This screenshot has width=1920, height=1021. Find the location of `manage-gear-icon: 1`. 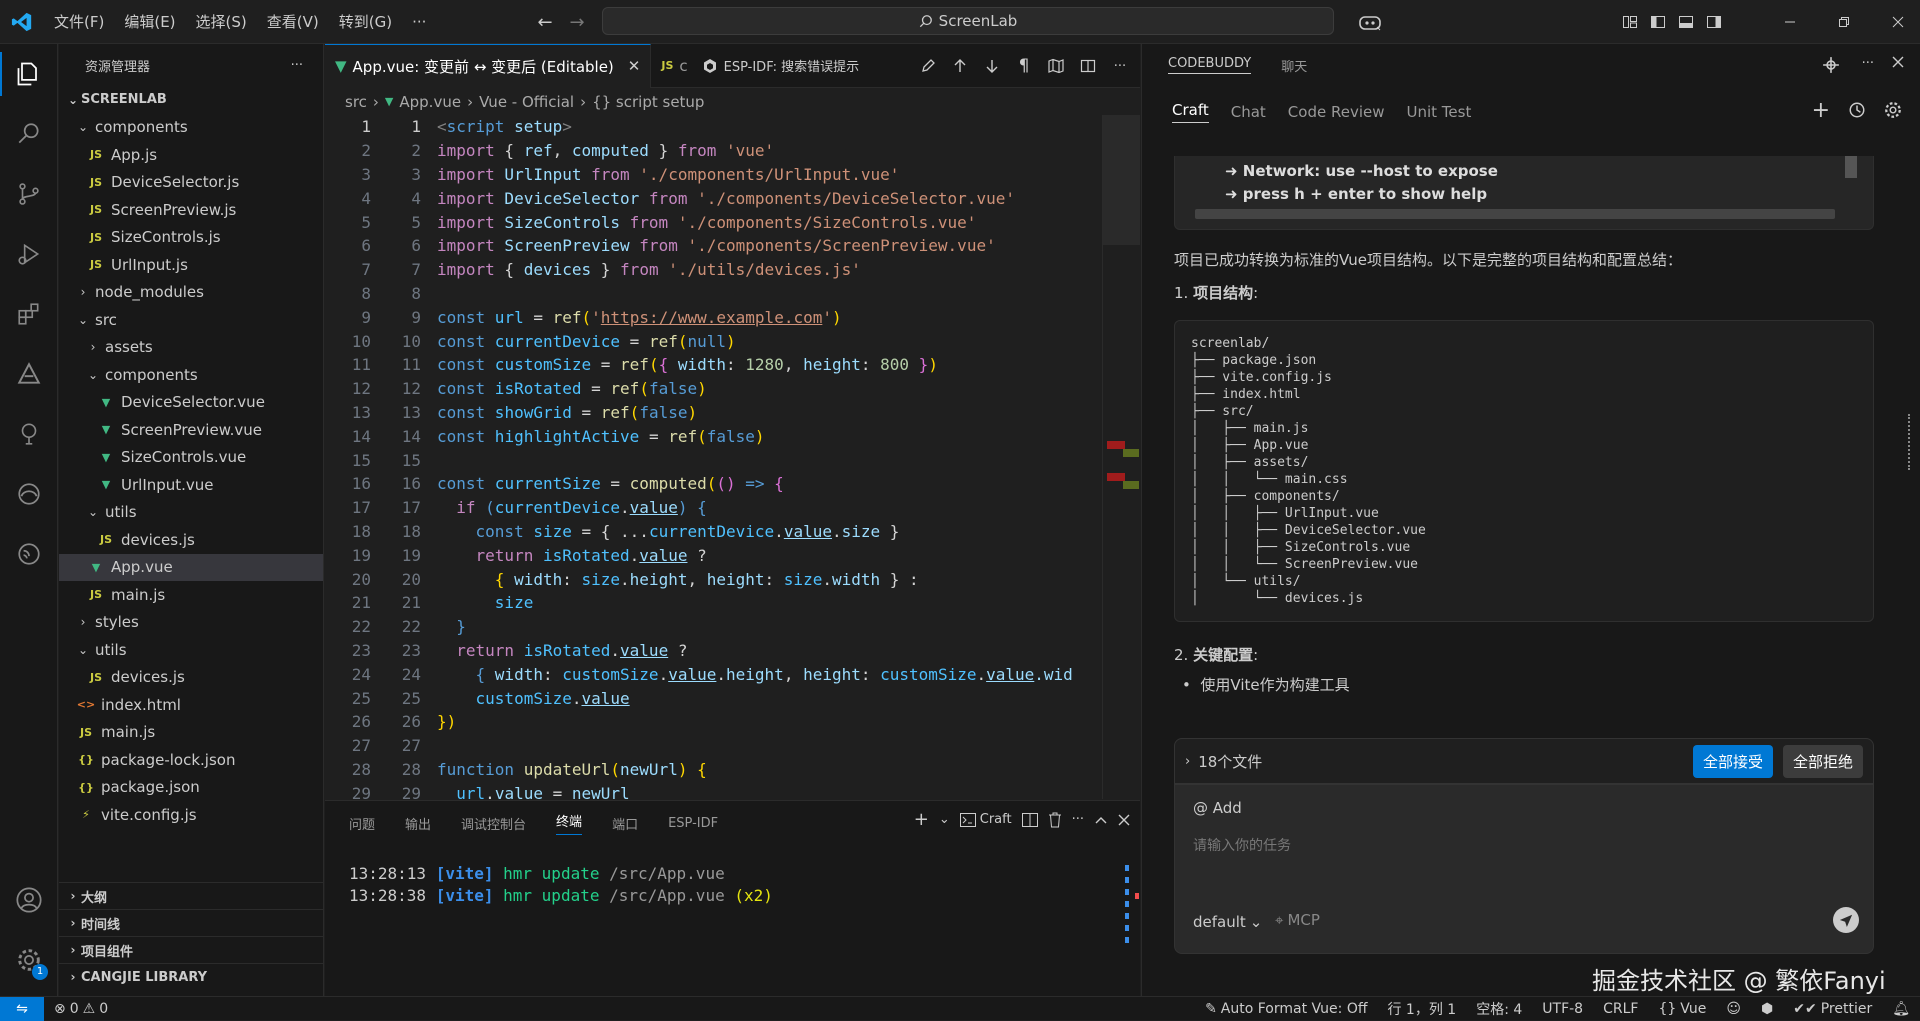

manage-gear-icon: 1 is located at coordinates (29, 960).